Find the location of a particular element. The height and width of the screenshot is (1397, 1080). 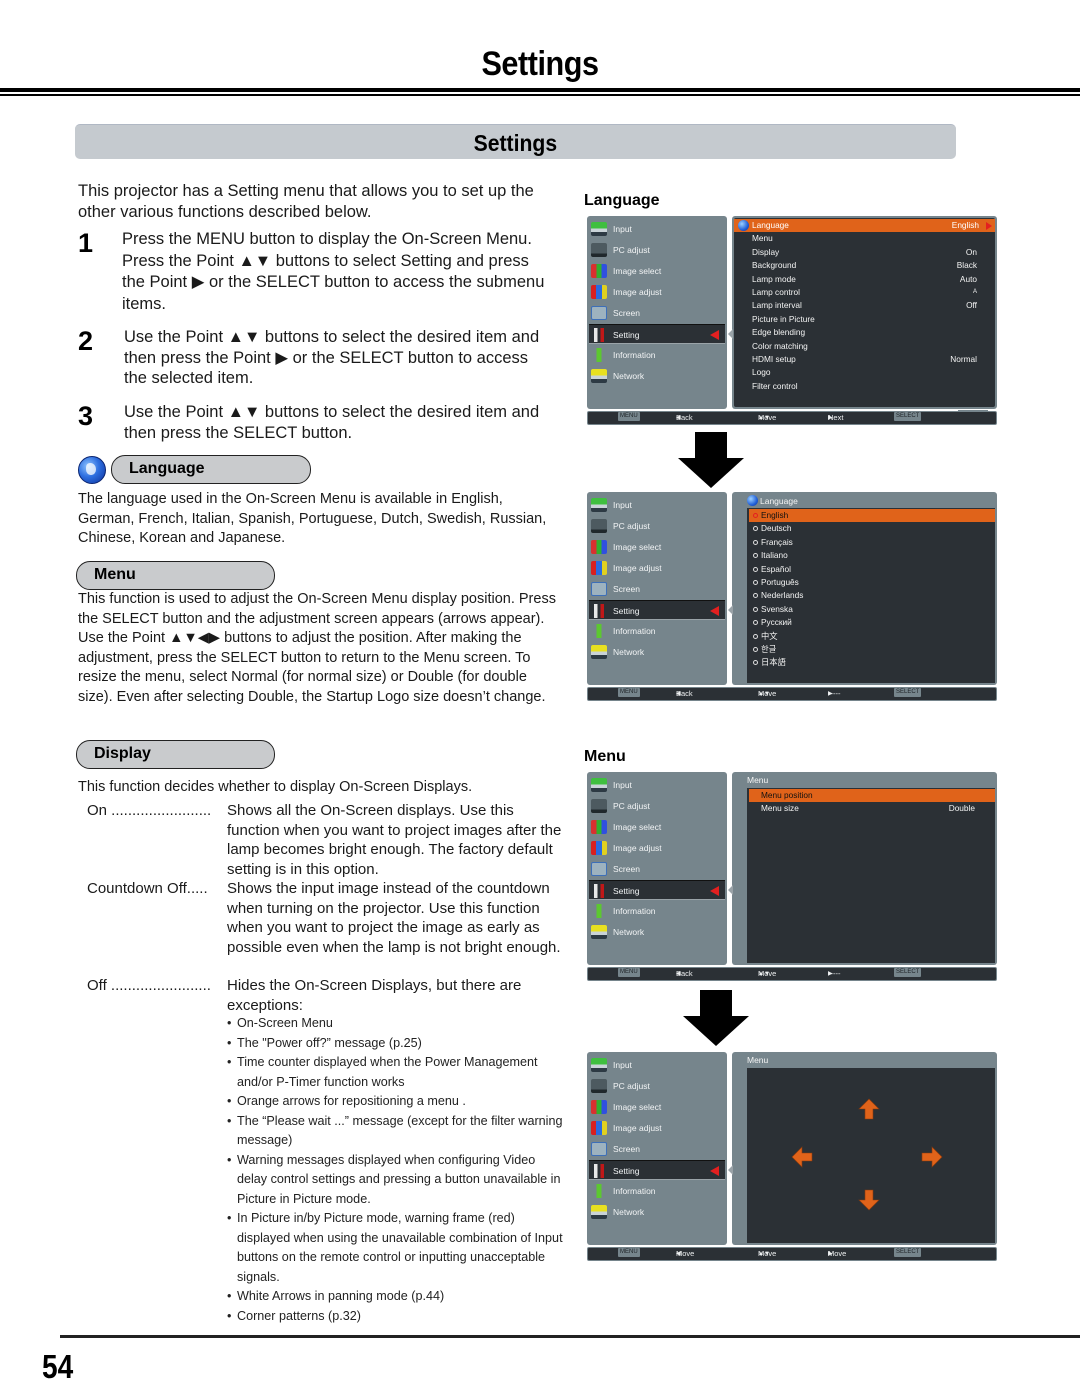

osd-nav-label: Setting is located at coordinates (626, 891).